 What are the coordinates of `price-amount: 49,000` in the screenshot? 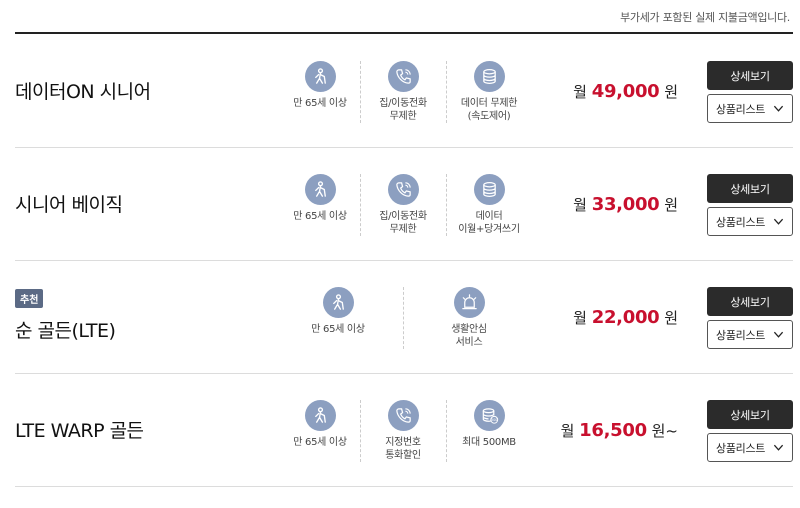 It's located at (625, 91).